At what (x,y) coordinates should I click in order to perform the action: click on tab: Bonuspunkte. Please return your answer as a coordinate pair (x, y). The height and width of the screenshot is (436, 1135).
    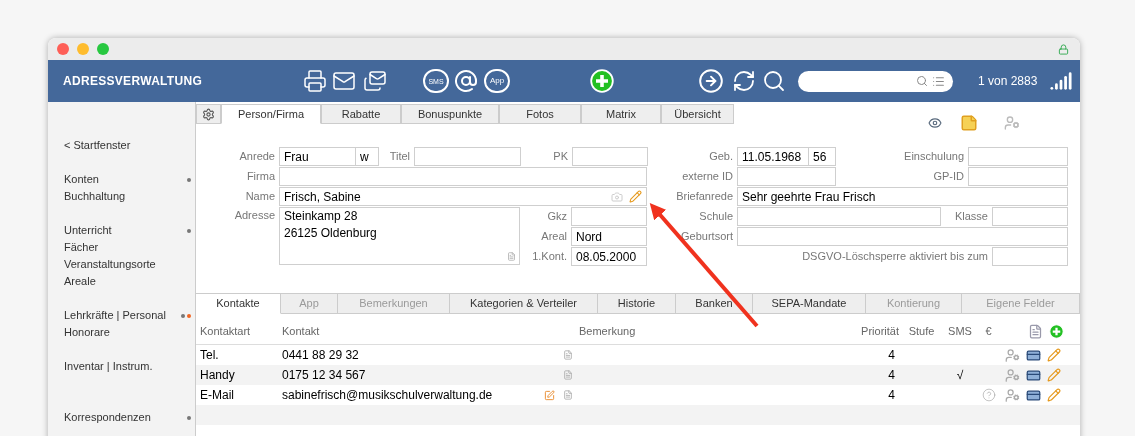
    Looking at the image, I should click on (450, 114).